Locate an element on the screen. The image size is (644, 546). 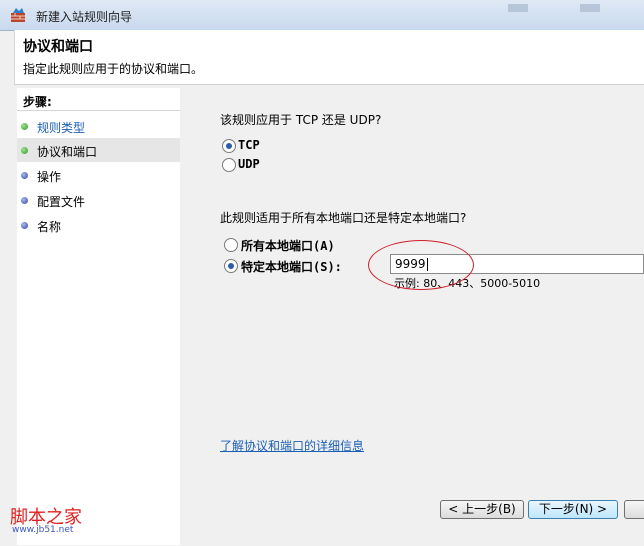
learn-more-link: 了解协议和端口的详细信息 is located at coordinates (292, 445).